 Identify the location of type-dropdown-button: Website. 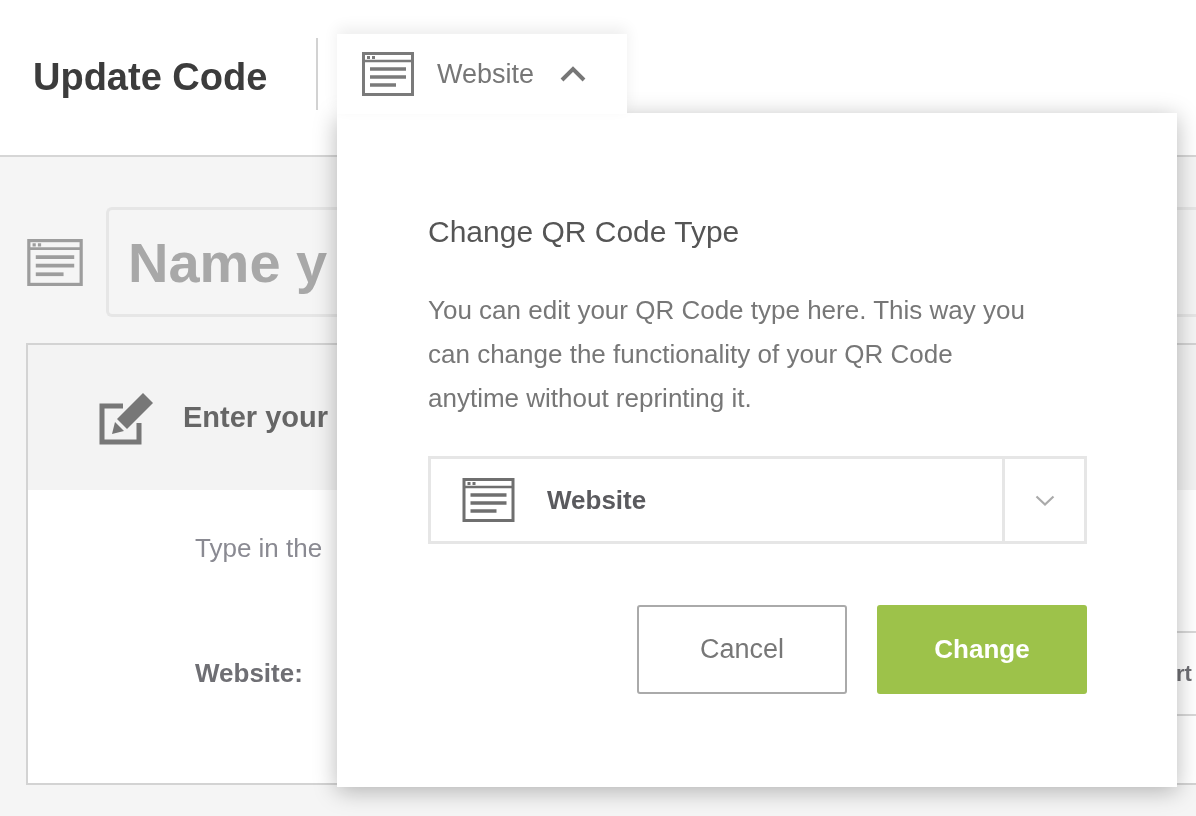
(482, 74).